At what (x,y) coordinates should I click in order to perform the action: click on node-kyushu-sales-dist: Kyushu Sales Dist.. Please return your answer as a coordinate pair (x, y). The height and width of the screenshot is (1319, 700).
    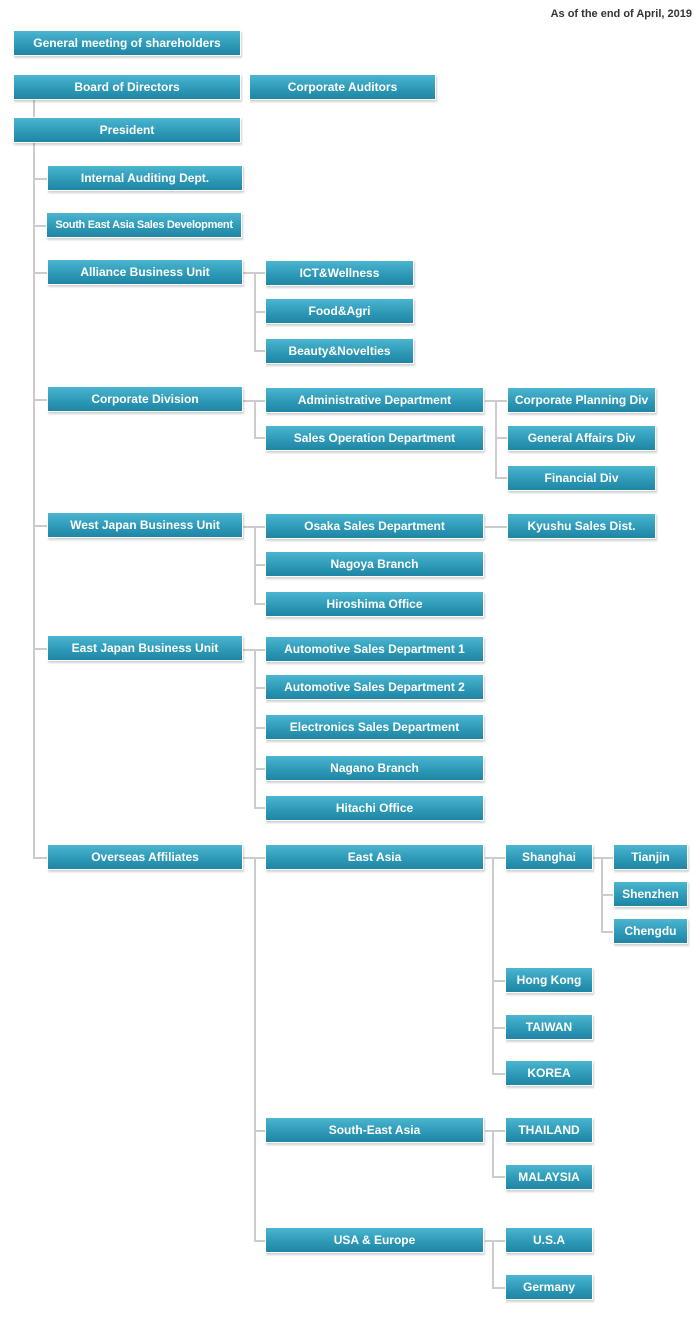
    Looking at the image, I should click on (581, 526).